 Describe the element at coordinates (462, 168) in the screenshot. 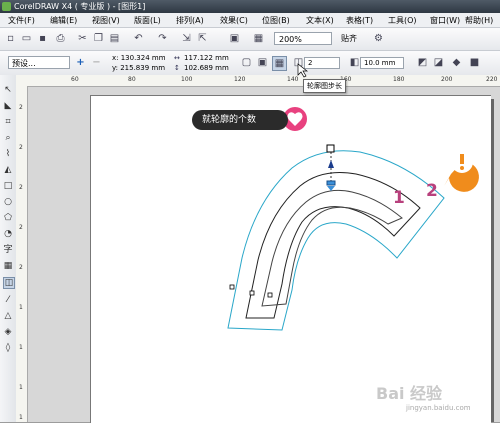

I see `exclamation-dot` at that location.